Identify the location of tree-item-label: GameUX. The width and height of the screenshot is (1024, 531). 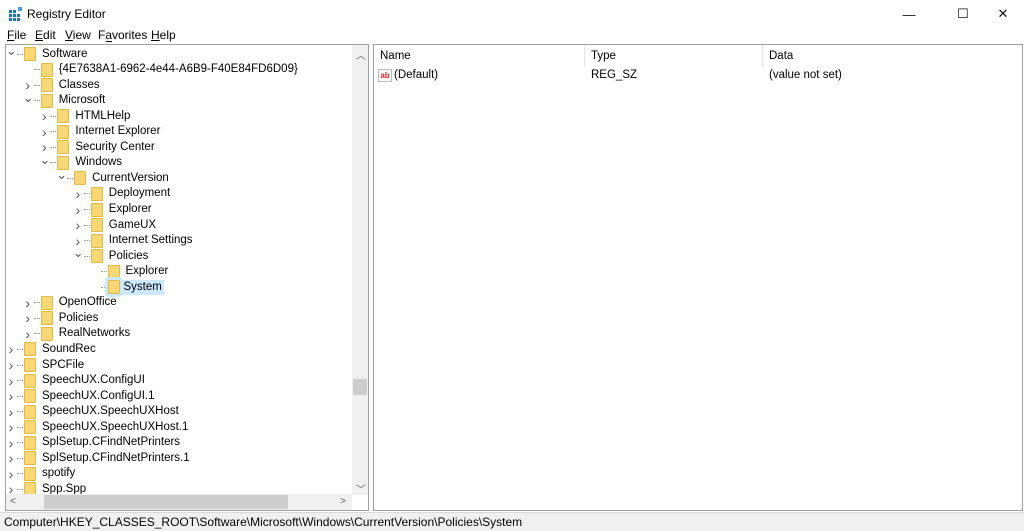
(132, 224).